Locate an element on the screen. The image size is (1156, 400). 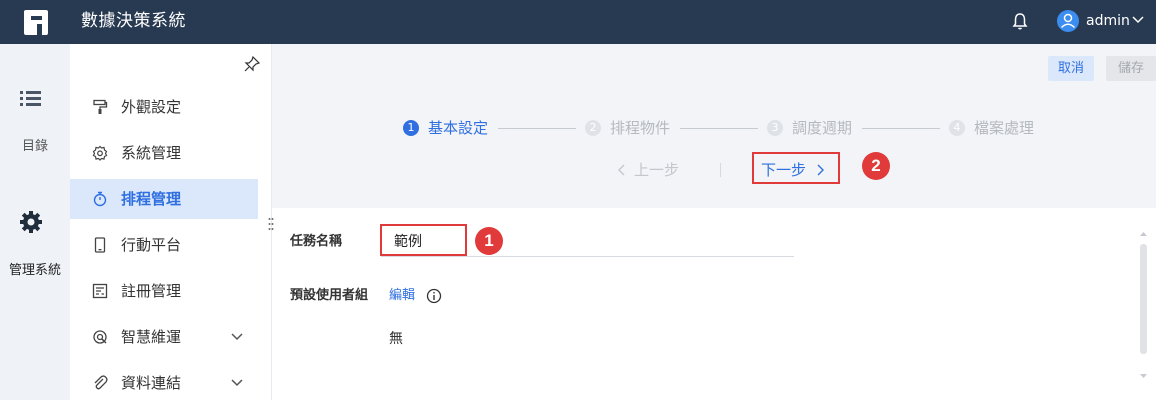
menu-item-register: 註冊管理 is located at coordinates (164, 291).